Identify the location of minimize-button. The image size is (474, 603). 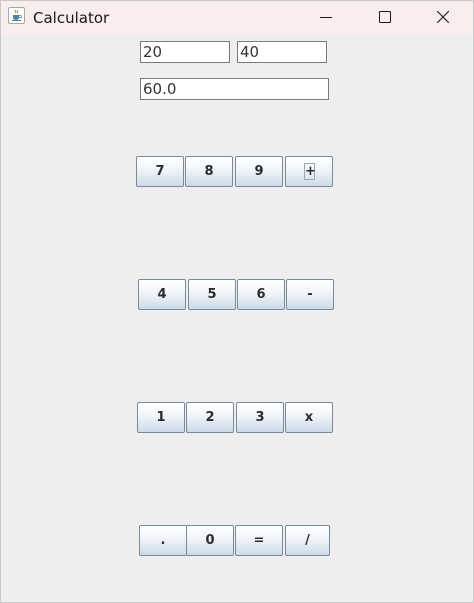
(326, 17).